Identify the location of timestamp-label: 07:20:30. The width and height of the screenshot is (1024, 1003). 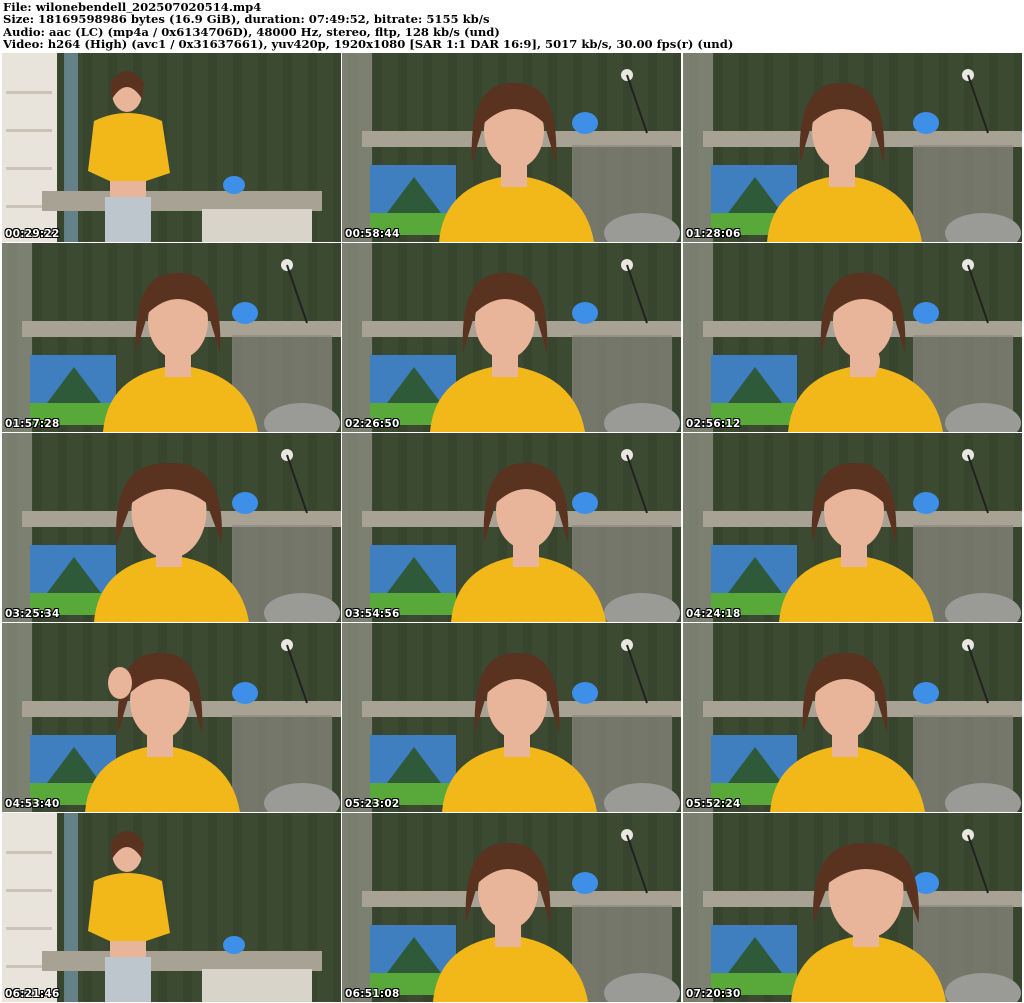
(713, 994).